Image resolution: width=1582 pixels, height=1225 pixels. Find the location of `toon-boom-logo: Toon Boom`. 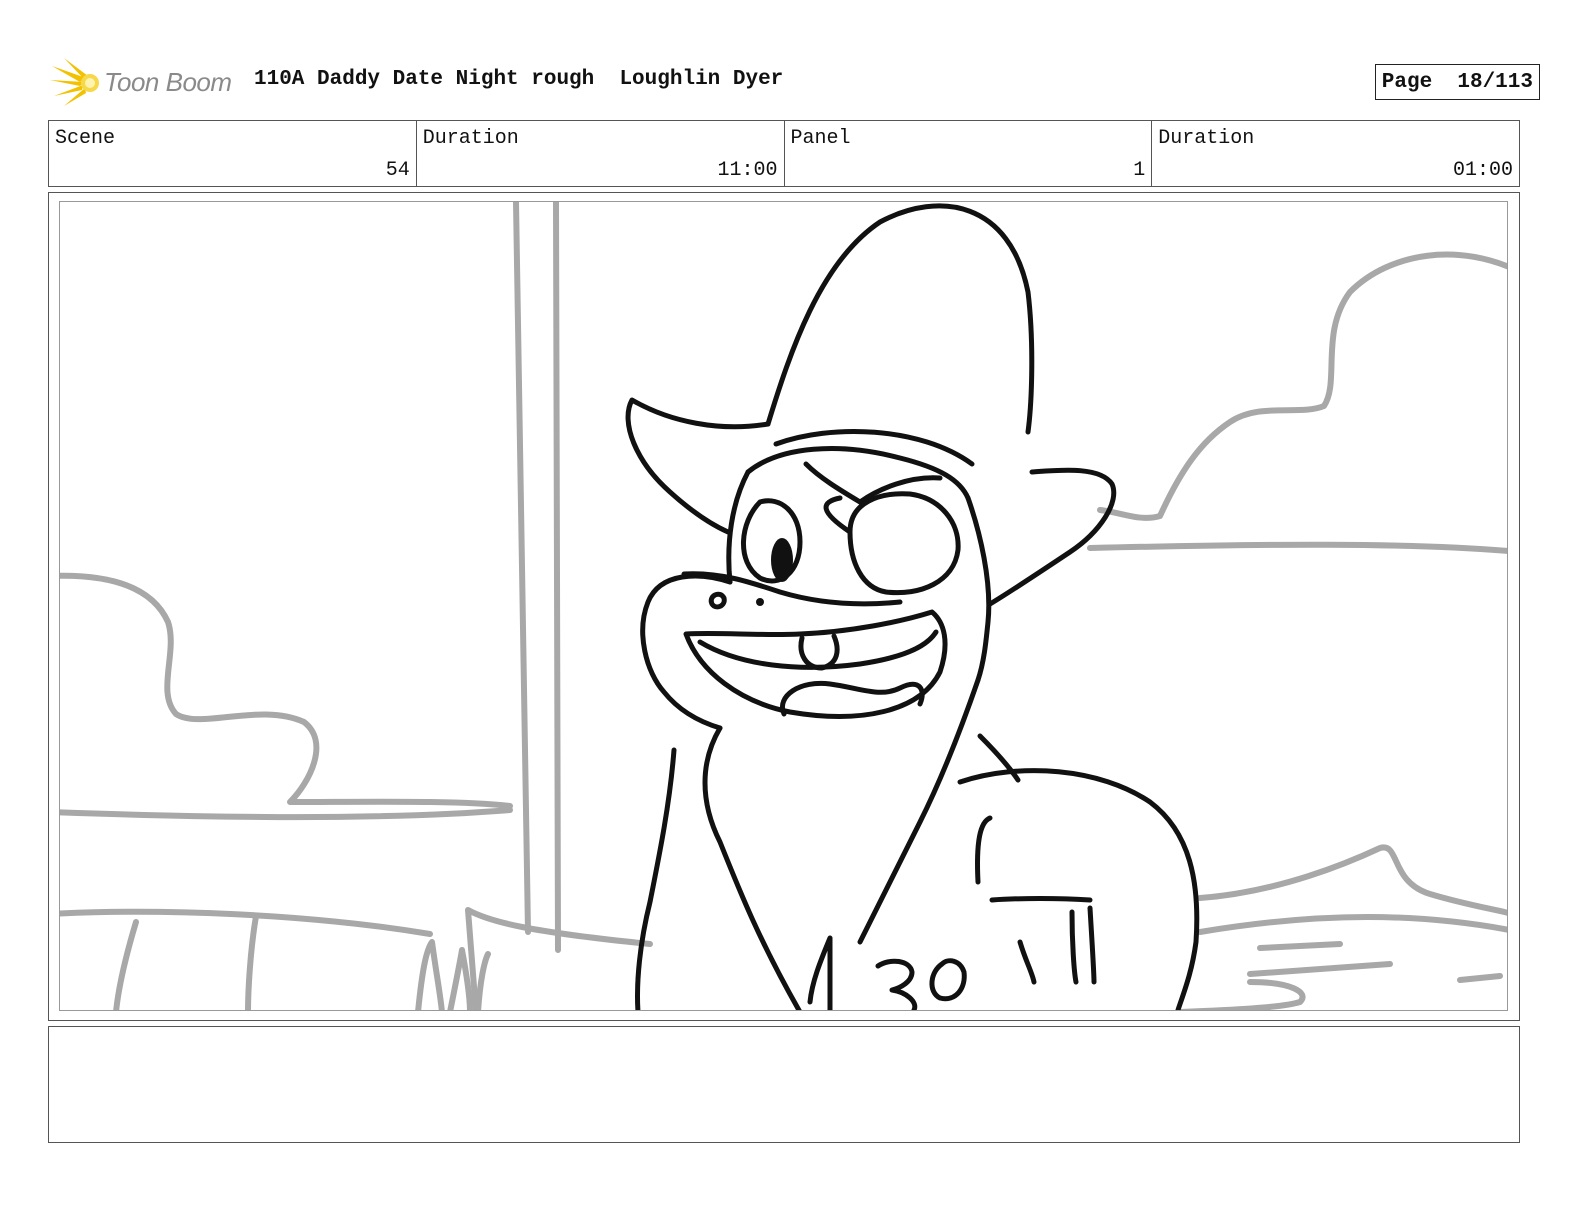

toon-boom-logo: Toon Boom is located at coordinates (141, 82).